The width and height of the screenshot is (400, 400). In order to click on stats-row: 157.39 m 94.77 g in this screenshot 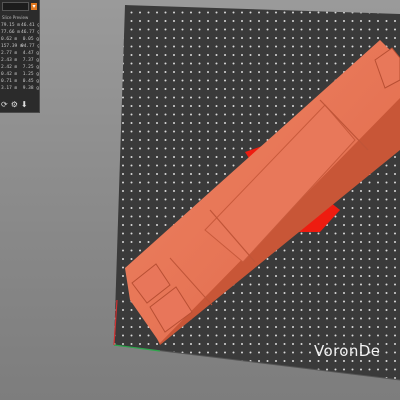, I will do `click(19, 46)`.